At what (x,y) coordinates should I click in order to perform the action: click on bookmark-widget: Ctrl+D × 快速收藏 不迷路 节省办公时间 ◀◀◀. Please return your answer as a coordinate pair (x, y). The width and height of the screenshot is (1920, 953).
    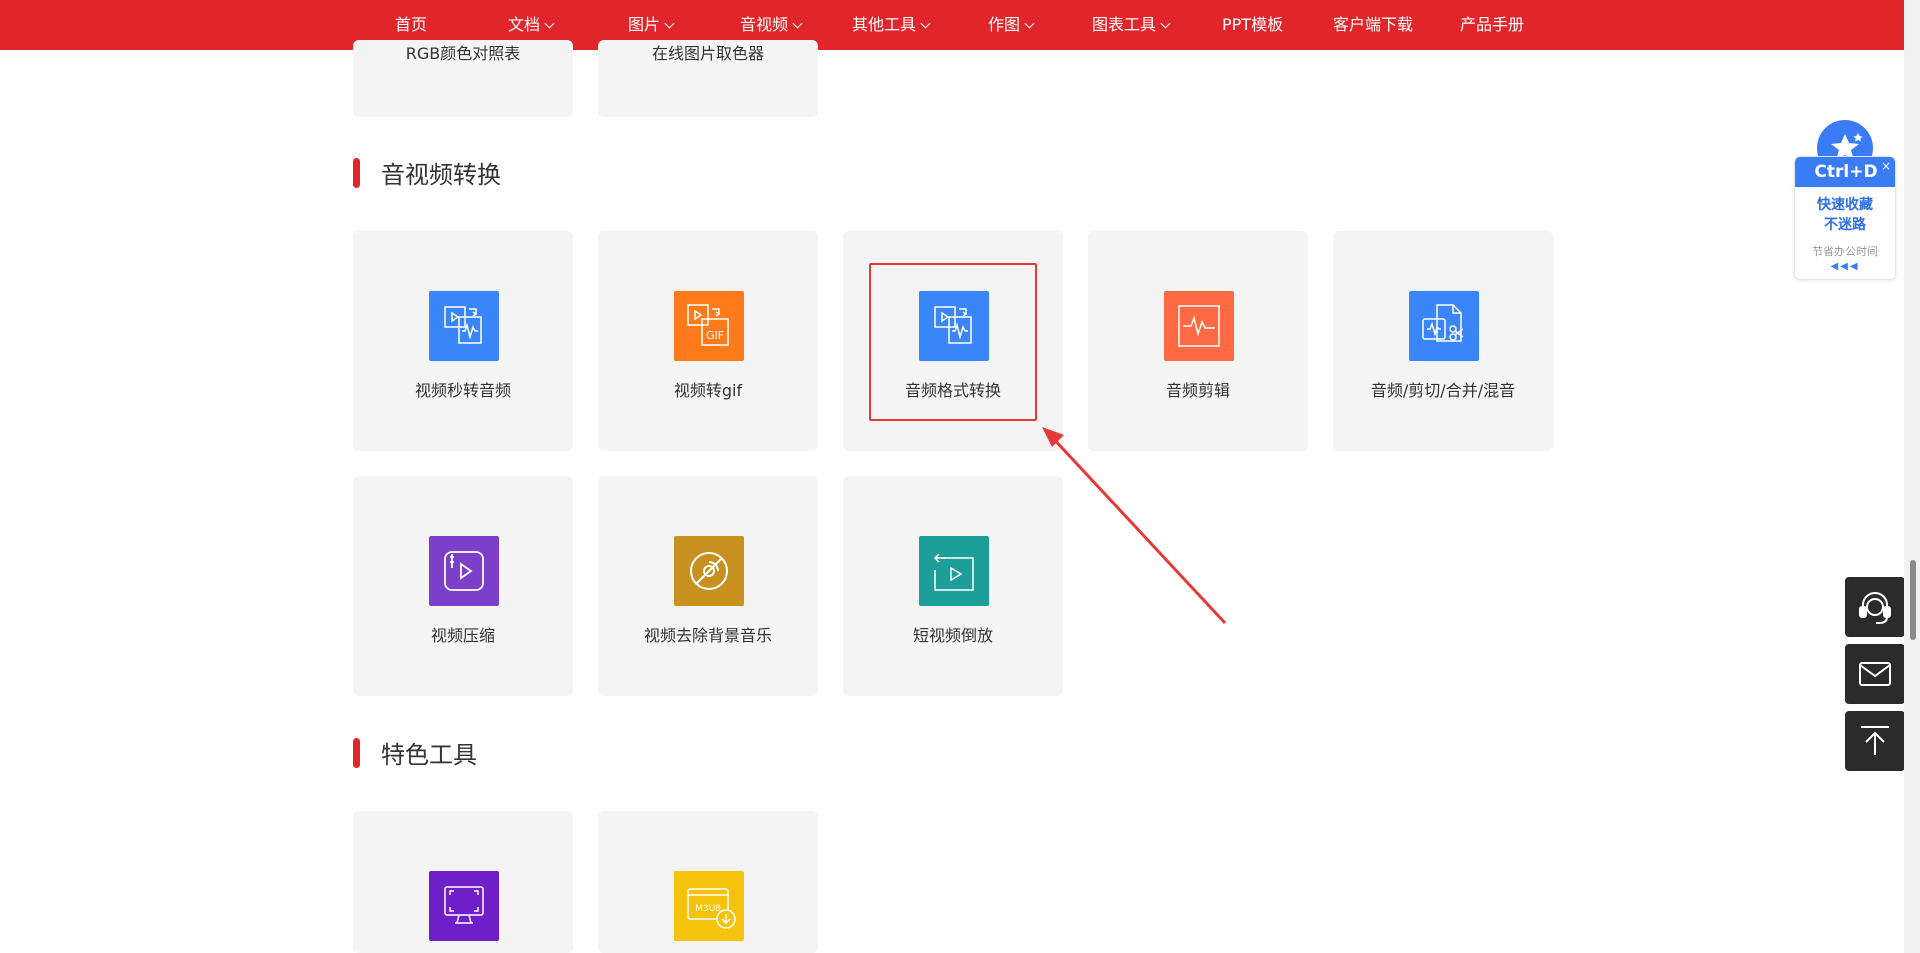
    Looking at the image, I should click on (1845, 200).